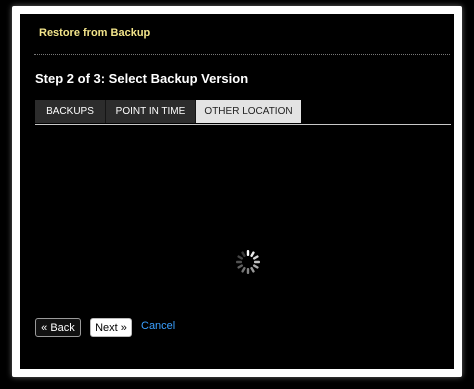  What do you see at coordinates (95, 33) in the screenshot?
I see `dialog-title: Restore from Backup` at bounding box center [95, 33].